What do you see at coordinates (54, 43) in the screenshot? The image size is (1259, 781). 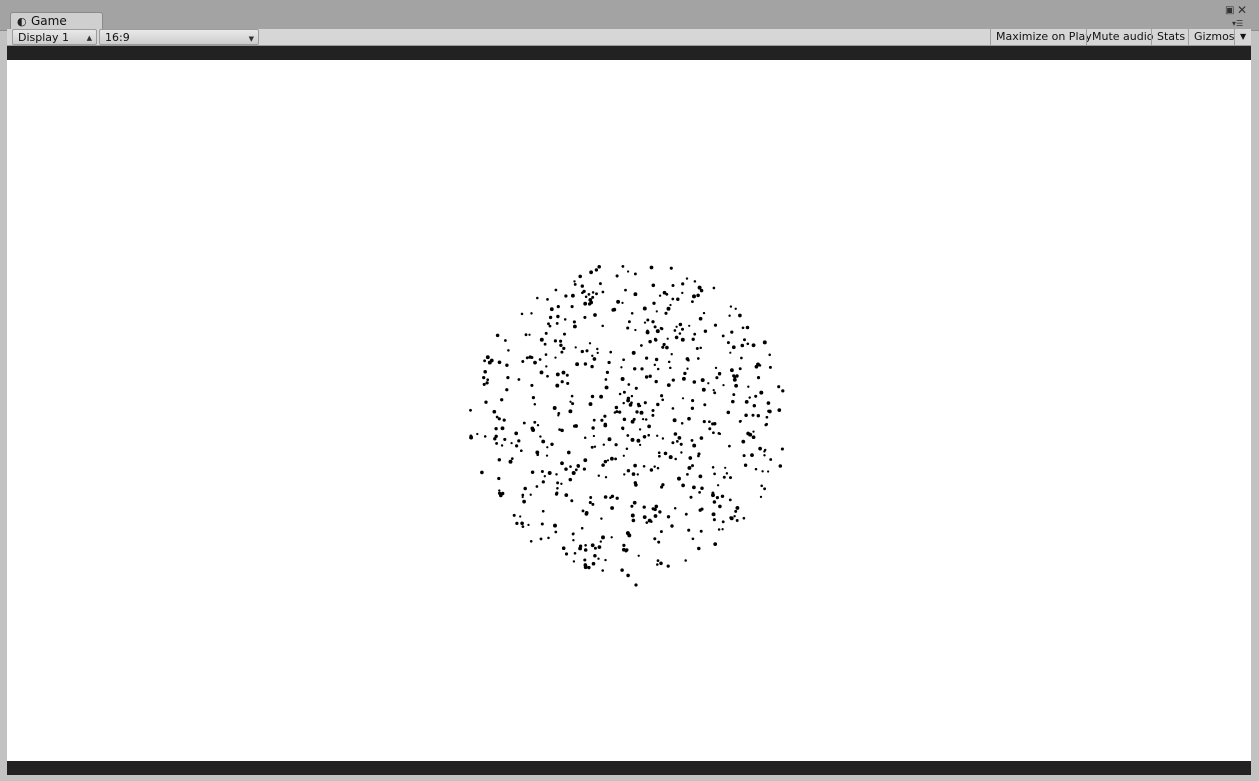 I see `display-select: Display 1 ▲▼` at bounding box center [54, 43].